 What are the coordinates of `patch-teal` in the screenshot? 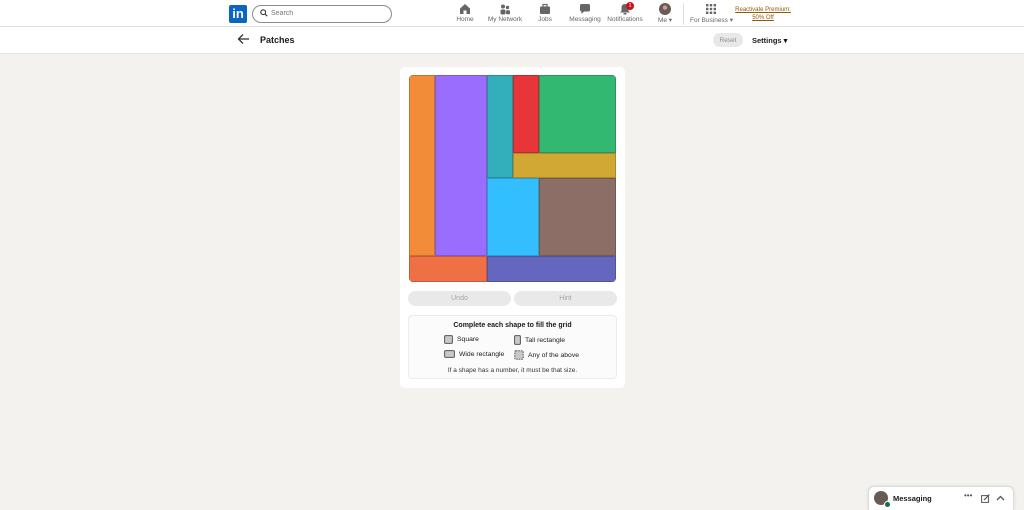 It's located at (500, 126).